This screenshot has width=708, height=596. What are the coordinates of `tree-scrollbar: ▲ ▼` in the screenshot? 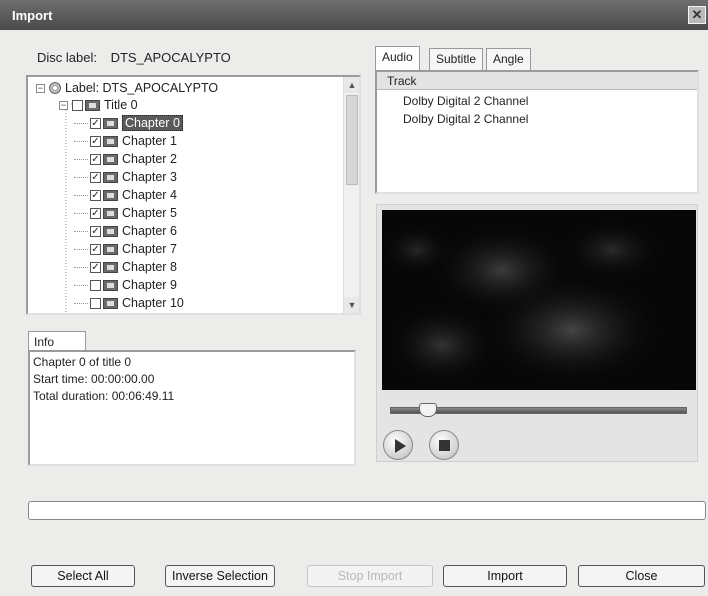 It's located at (351, 195).